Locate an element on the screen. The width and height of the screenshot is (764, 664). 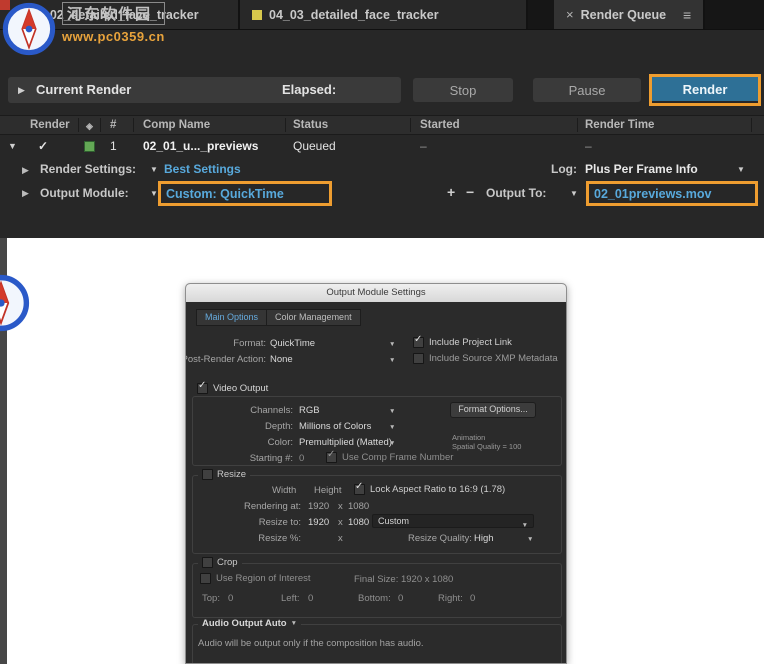
tab-label: 04_03_detailed_face_tracker is located at coordinates (354, 14).